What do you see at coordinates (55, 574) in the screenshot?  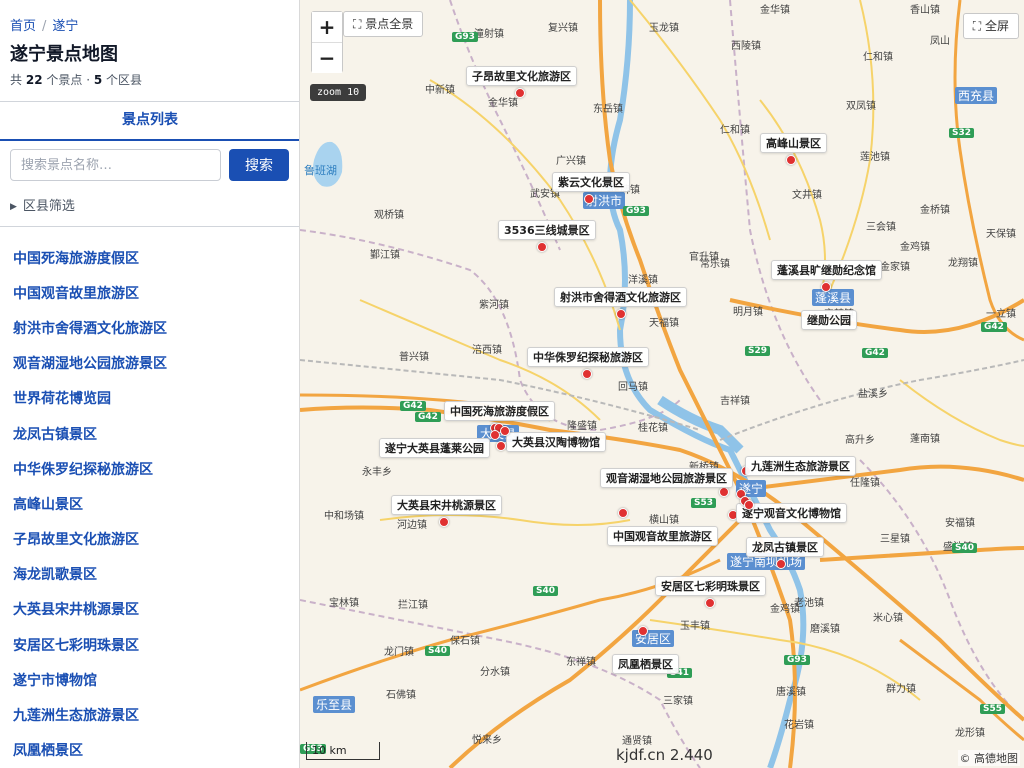 I see `spot-name-link: 海龙凯歌景区` at bounding box center [55, 574].